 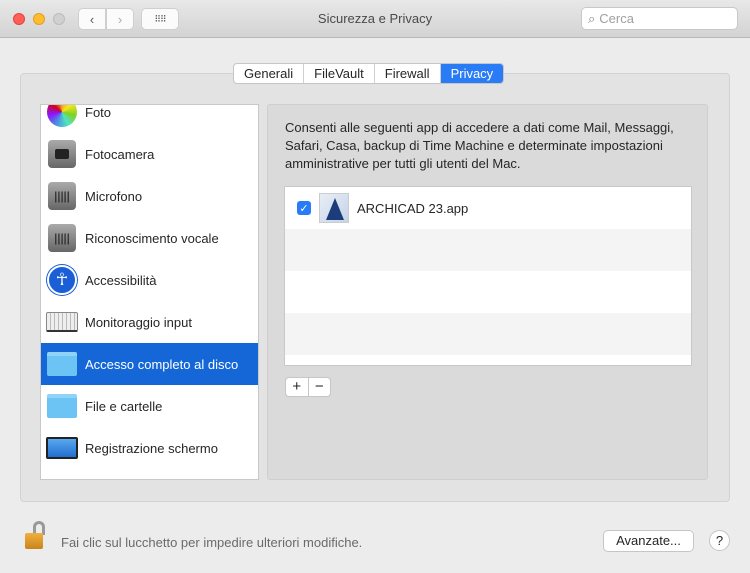 I want to click on search-field: ⌕ Cerca, so click(x=659, y=18).